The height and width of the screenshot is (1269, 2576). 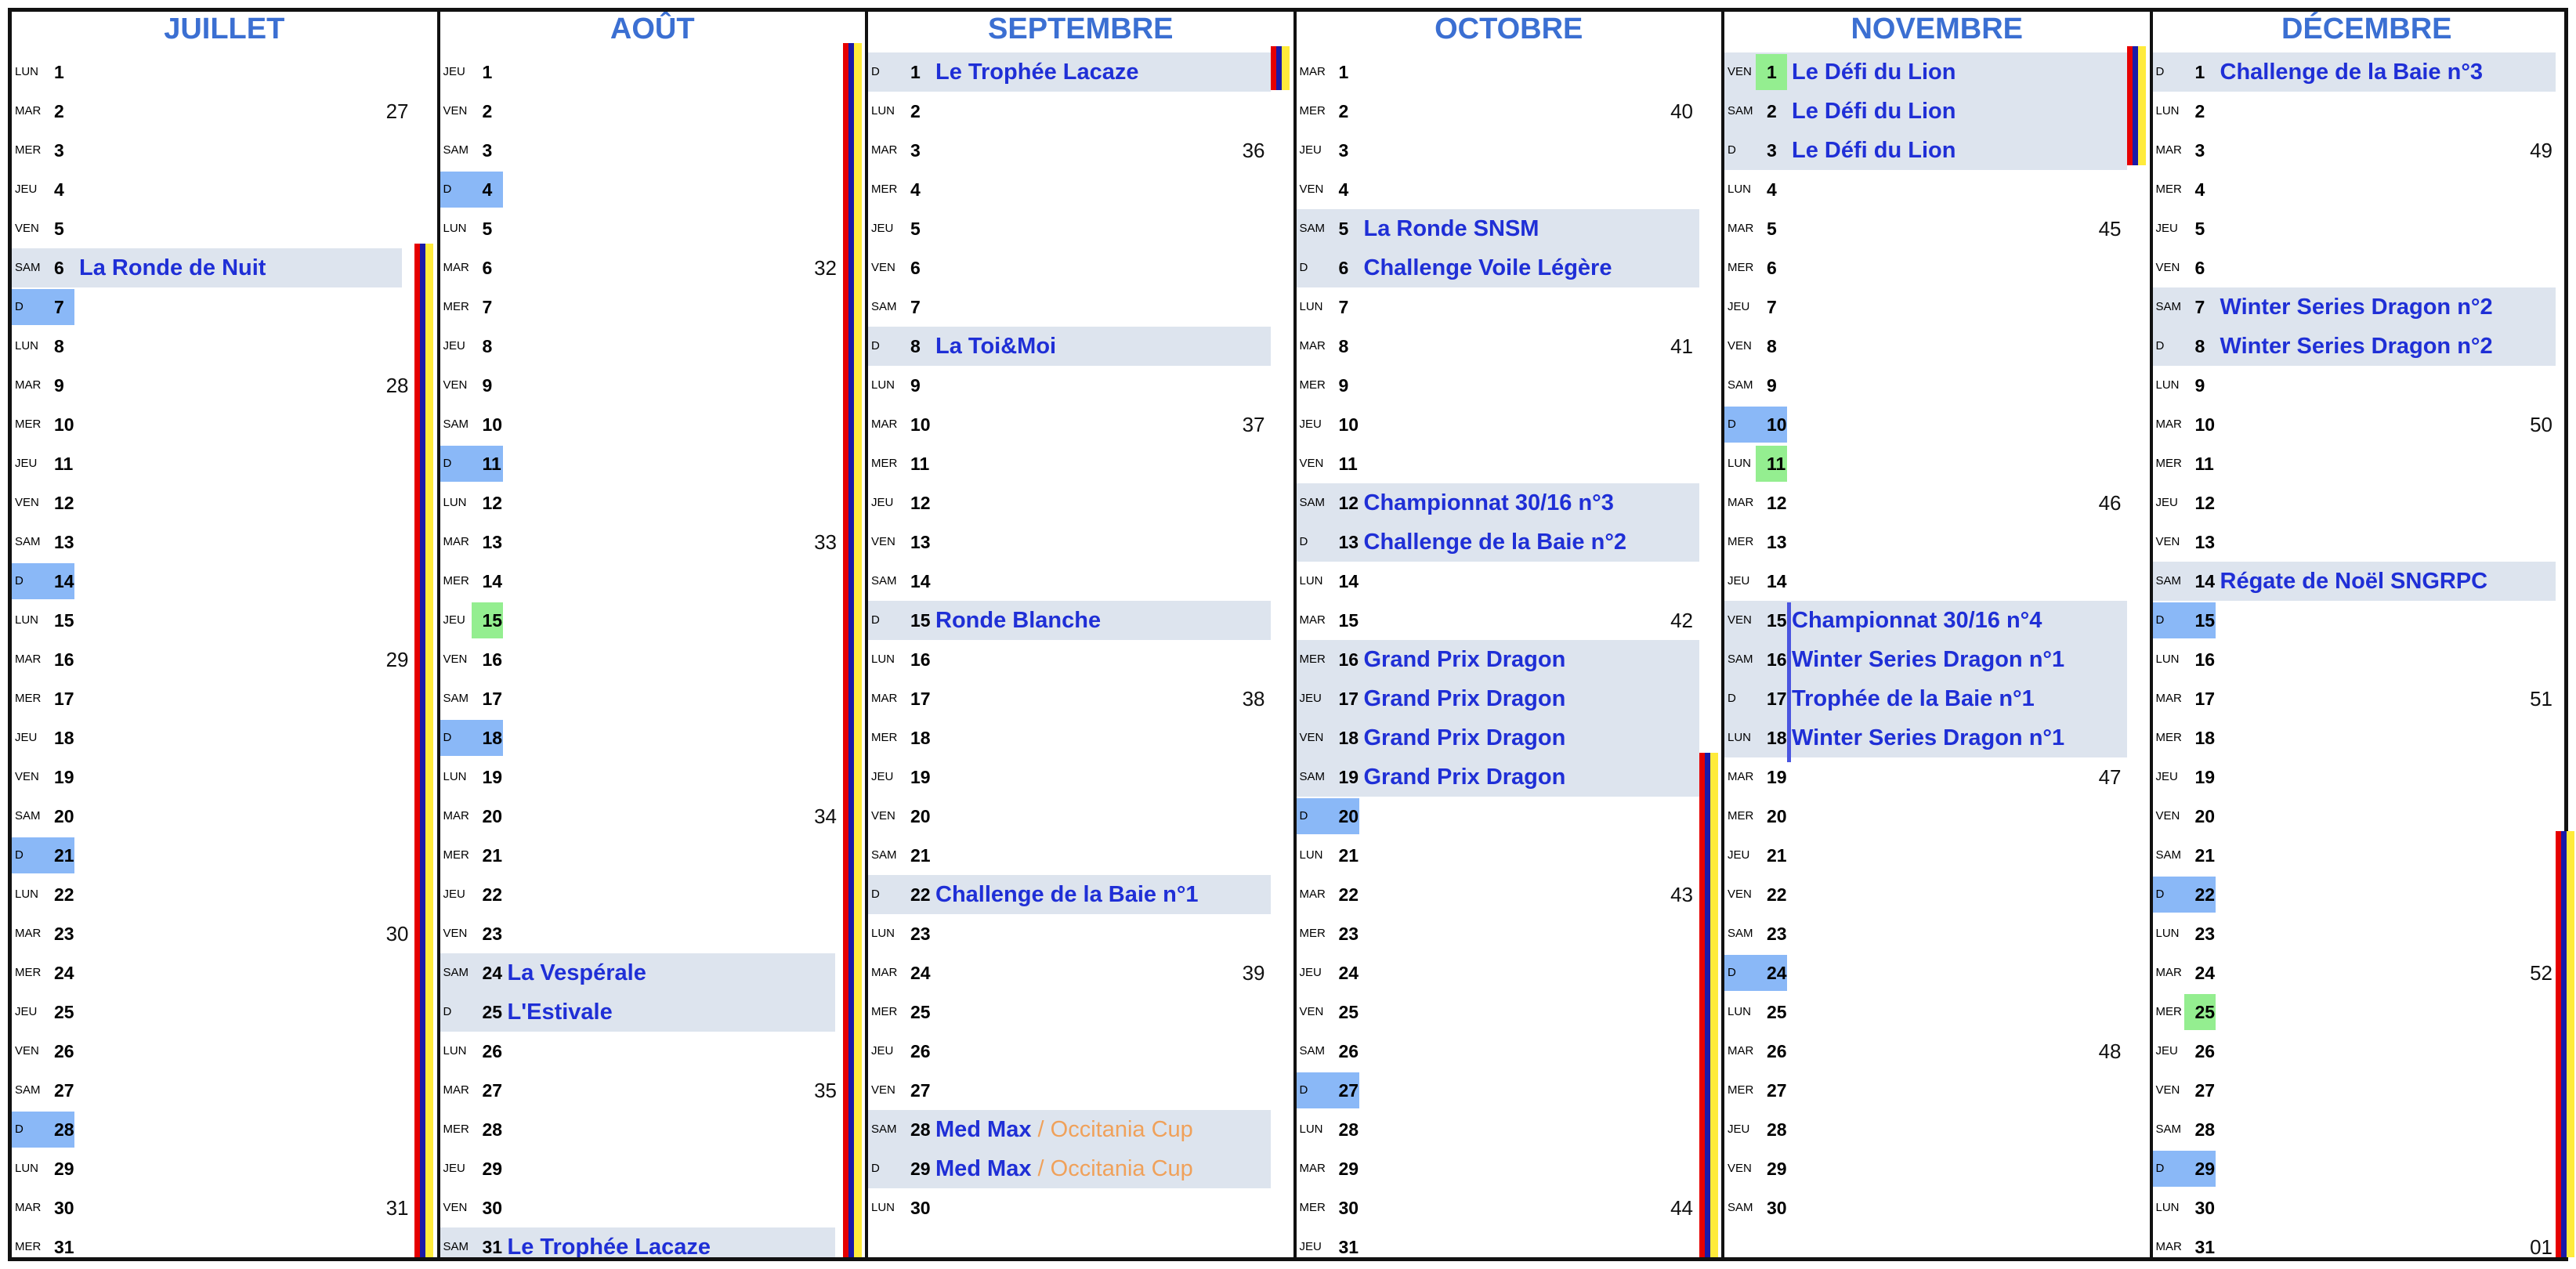 What do you see at coordinates (1452, 229) in the screenshot?
I see `event-title: La Ronde SNSM` at bounding box center [1452, 229].